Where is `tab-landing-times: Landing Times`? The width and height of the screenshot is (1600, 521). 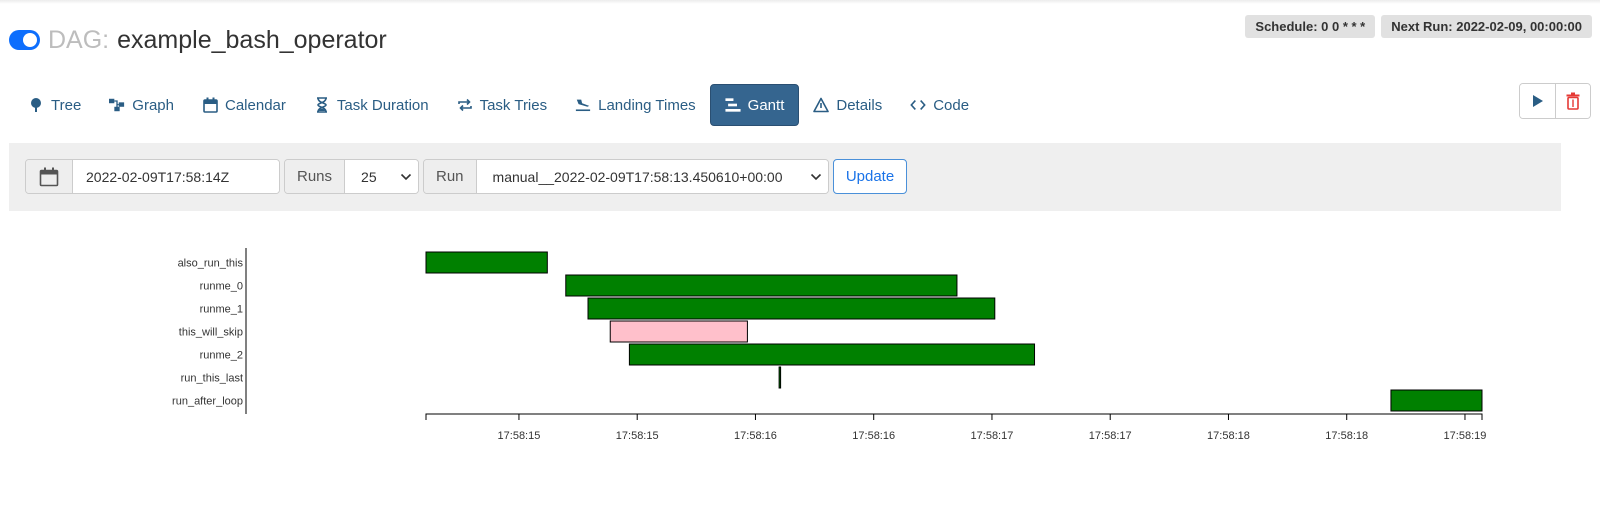 tab-landing-times: Landing Times is located at coordinates (635, 105).